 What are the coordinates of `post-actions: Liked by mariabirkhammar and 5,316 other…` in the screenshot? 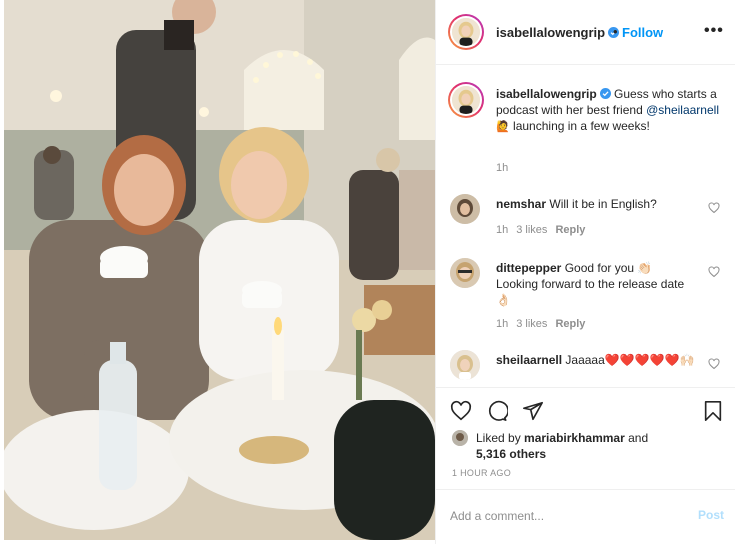 It's located at (585, 438).